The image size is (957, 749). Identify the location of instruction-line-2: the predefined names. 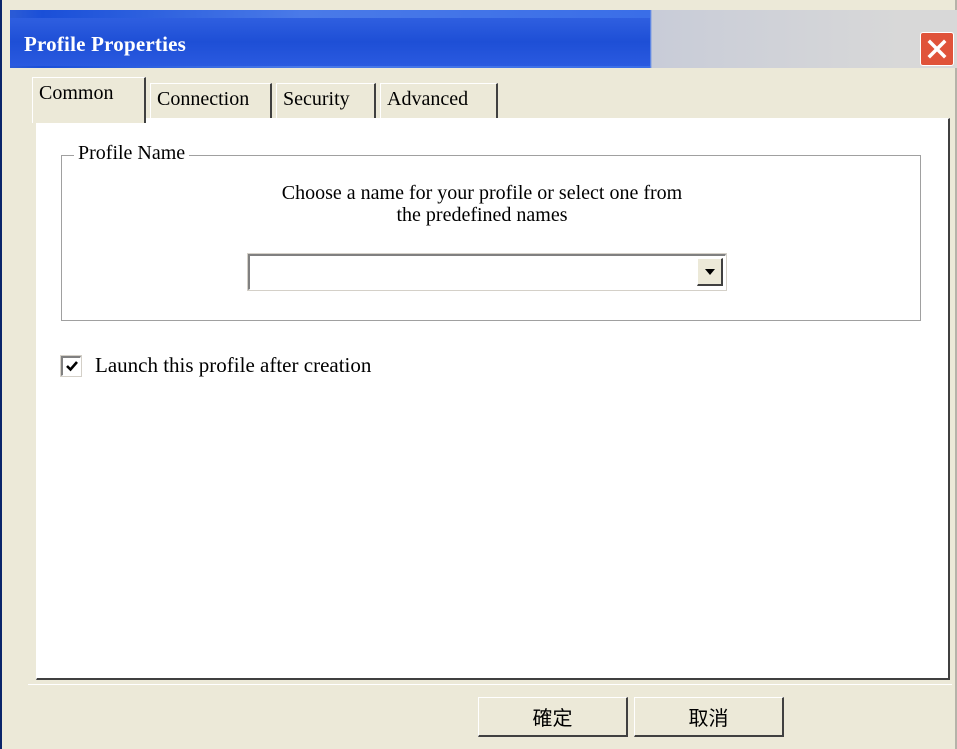
(482, 215).